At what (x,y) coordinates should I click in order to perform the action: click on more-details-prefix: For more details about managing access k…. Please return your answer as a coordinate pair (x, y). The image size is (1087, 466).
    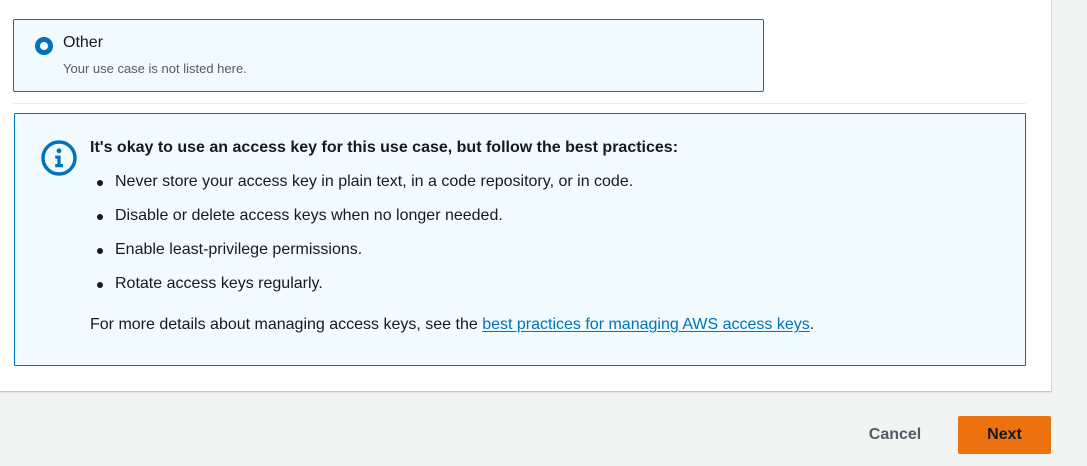
    Looking at the image, I should click on (286, 324).